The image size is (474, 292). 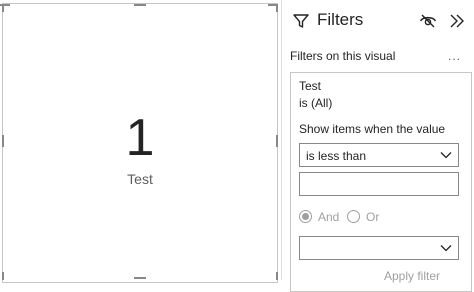 I want to click on apply-filter-button: Apply filter, so click(x=412, y=276).